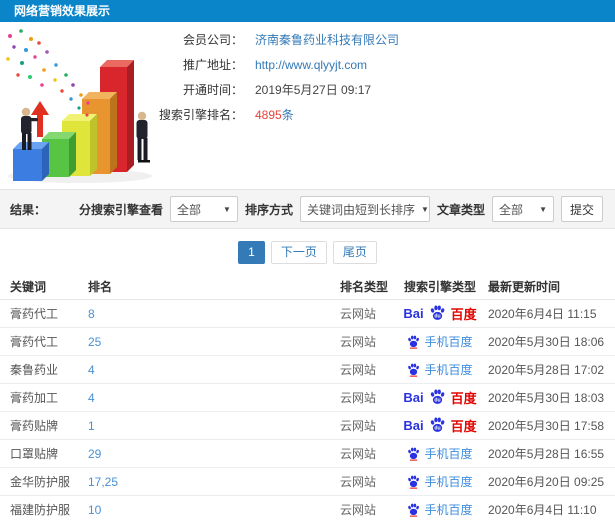 The image size is (615, 520). Describe the element at coordinates (364, 287) in the screenshot. I see `column-header: 排名类型` at that location.